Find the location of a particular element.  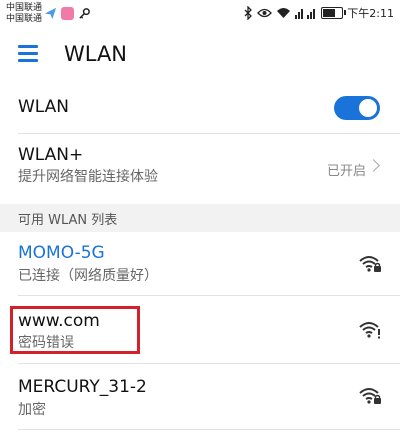

app-bar: WLAN is located at coordinates (200, 54).